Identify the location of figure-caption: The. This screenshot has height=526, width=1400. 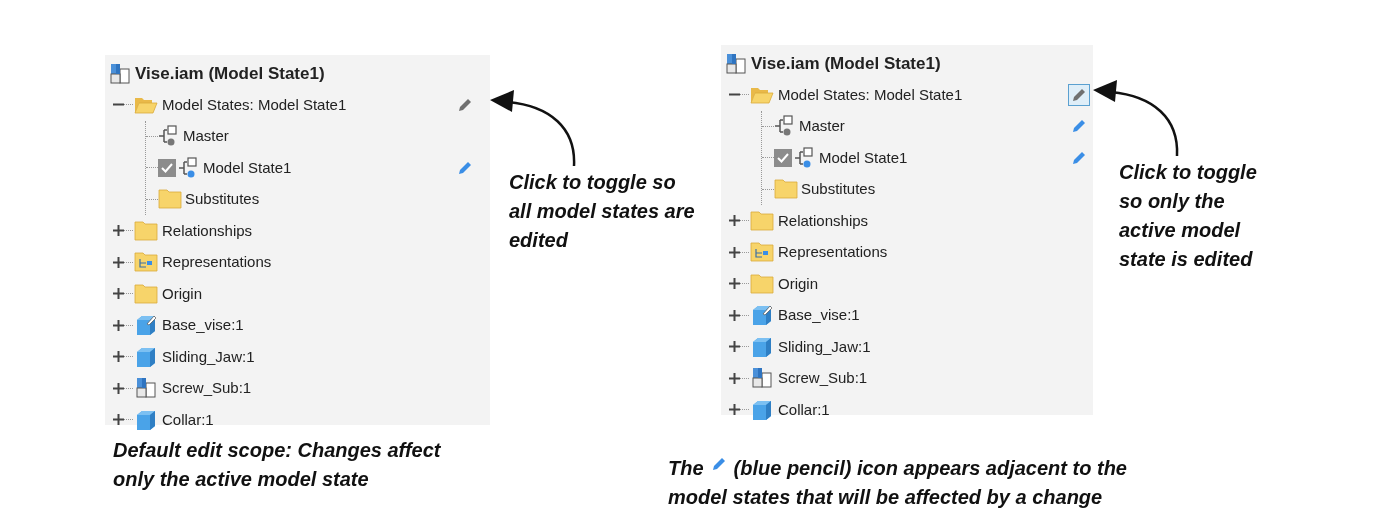
(686, 468).